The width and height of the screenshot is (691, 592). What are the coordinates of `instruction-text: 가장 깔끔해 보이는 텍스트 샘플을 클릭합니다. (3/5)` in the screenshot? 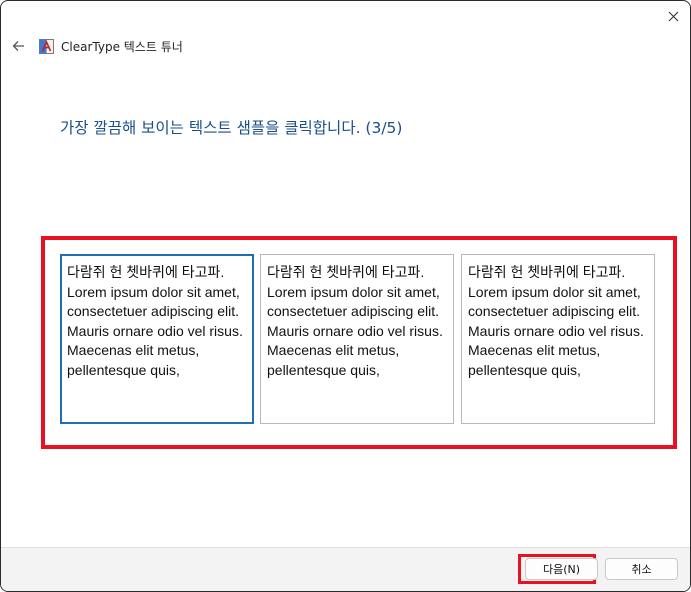 It's located at (231, 128).